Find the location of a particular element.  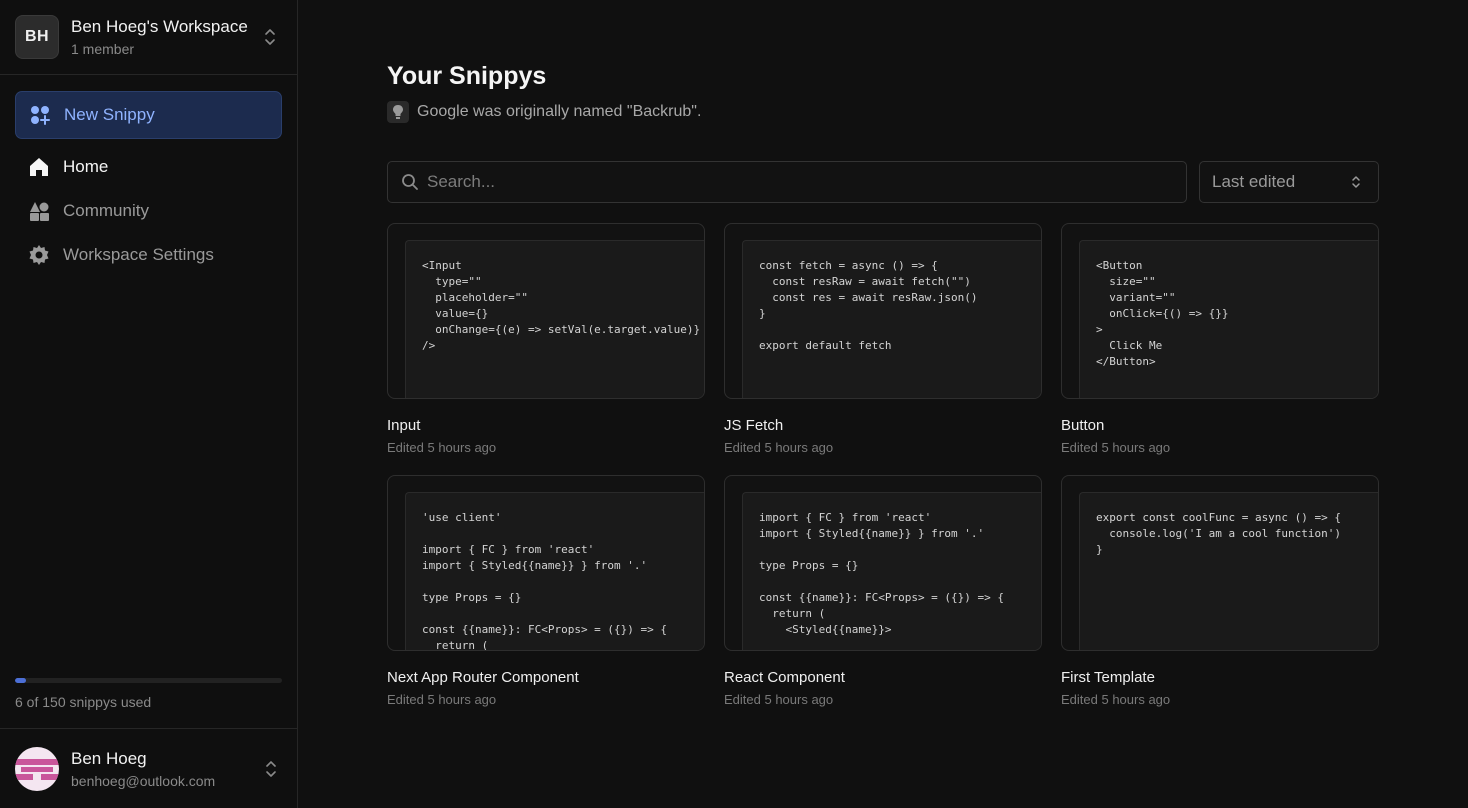

new-snippy-button: New Snippy is located at coordinates (148, 115).